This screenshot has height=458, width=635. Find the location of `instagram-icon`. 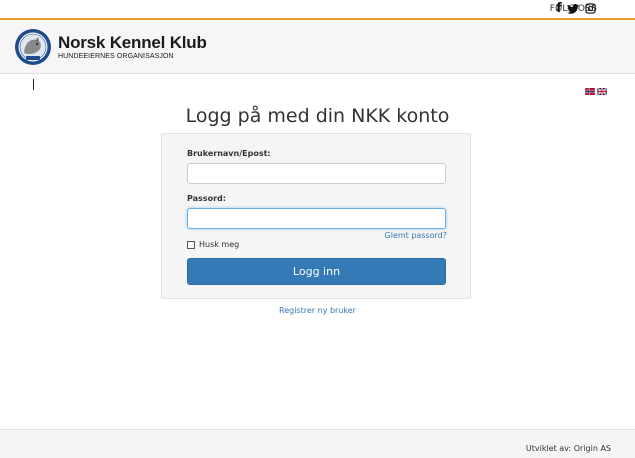

instagram-icon is located at coordinates (590, 8).